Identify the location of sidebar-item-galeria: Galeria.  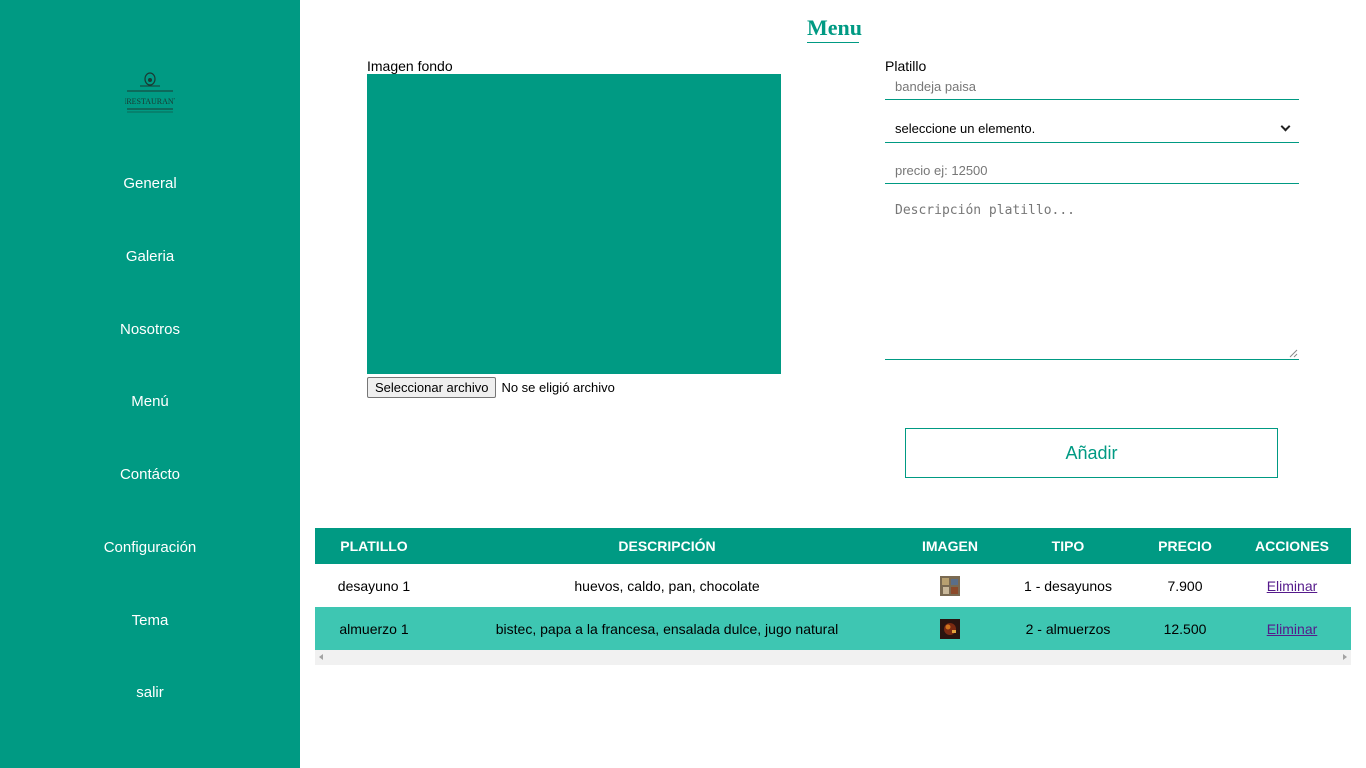
(150, 256).